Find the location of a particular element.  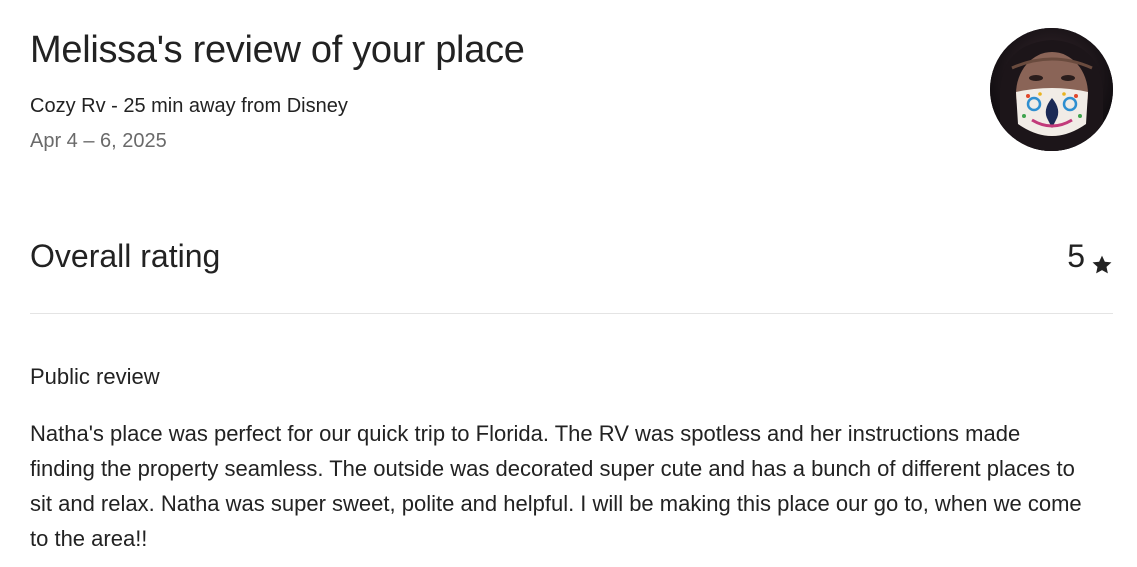

star-icon is located at coordinates (1102, 259).